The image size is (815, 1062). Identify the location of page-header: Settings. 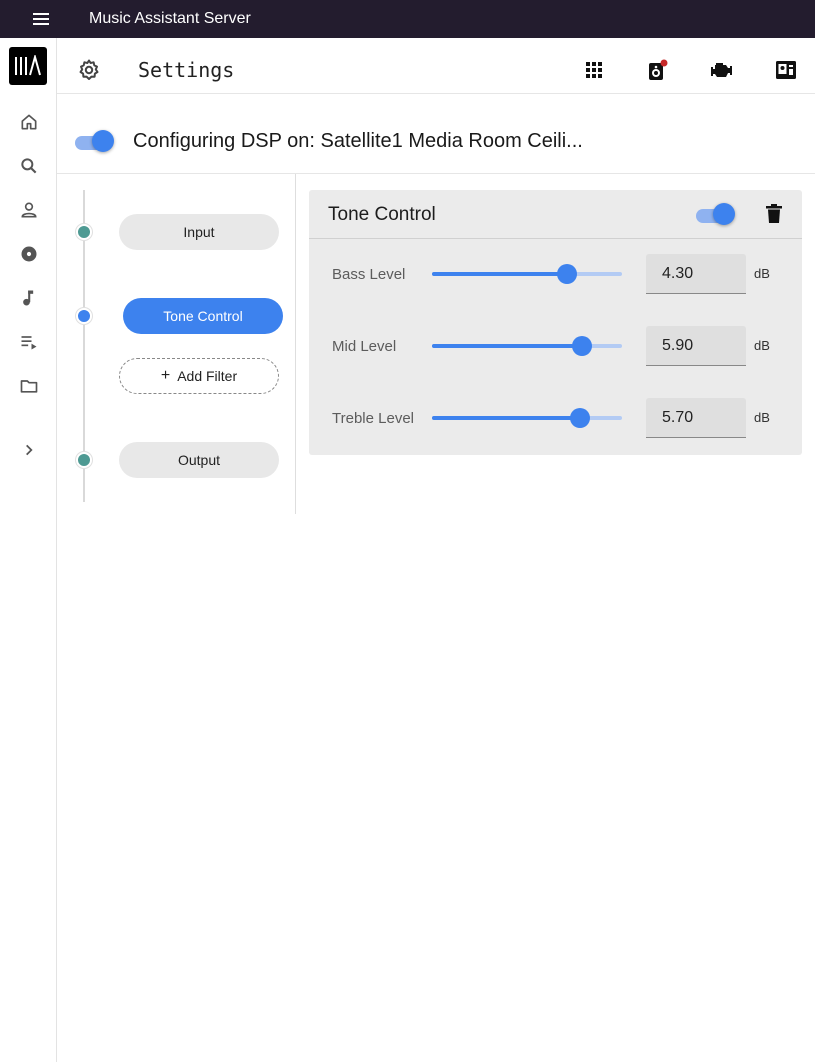
(436, 66).